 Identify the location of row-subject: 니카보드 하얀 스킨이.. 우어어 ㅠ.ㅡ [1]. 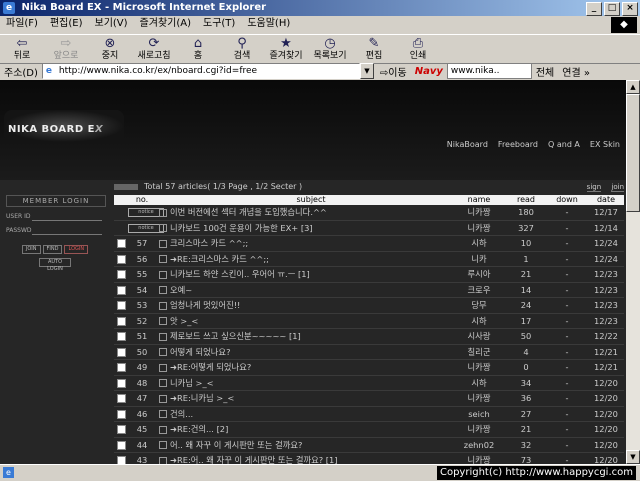
(311, 274).